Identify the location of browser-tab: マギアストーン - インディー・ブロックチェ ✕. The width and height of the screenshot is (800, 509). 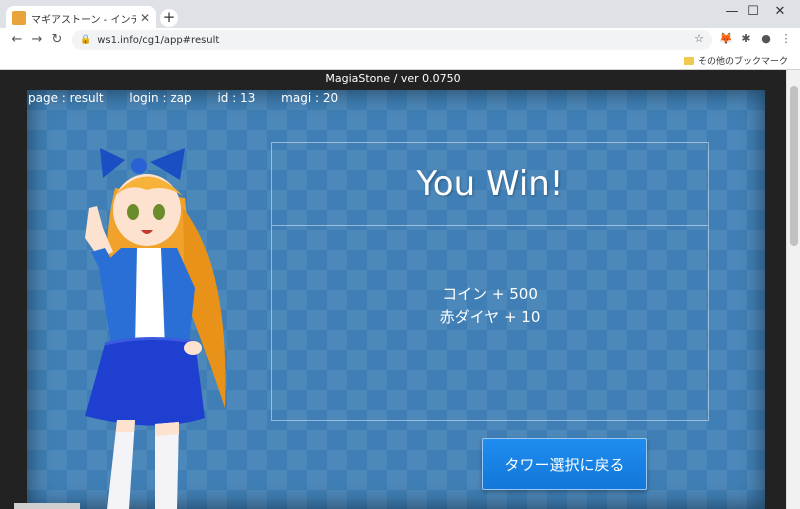
(81, 18).